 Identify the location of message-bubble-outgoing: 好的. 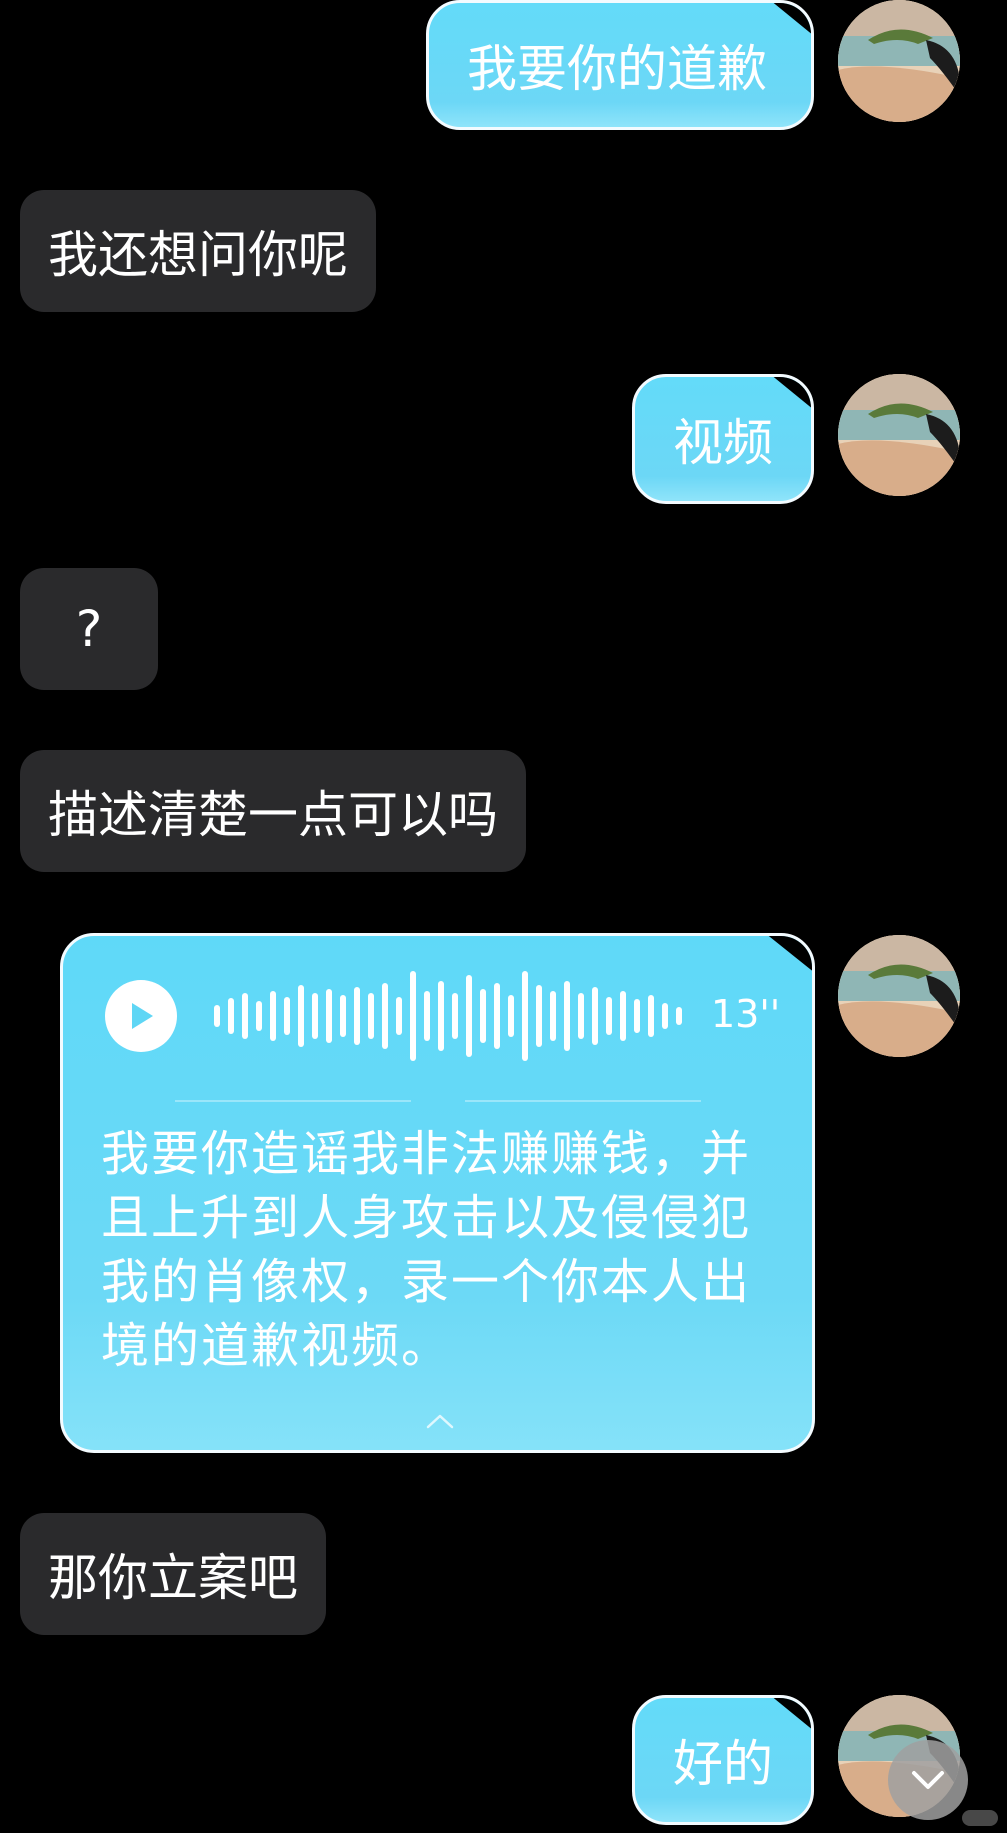
(723, 1760).